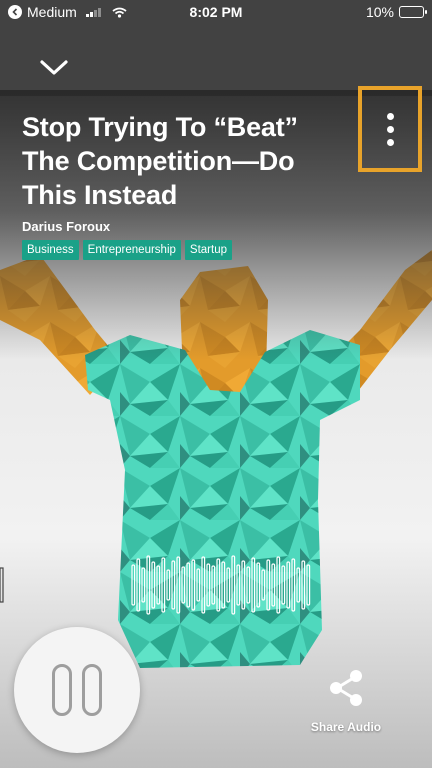  What do you see at coordinates (93, 12) in the screenshot?
I see `signal-icon` at bounding box center [93, 12].